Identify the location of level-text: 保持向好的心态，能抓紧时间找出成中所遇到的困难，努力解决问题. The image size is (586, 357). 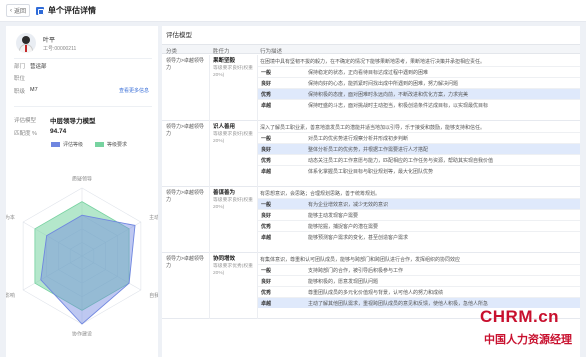
(383, 84).